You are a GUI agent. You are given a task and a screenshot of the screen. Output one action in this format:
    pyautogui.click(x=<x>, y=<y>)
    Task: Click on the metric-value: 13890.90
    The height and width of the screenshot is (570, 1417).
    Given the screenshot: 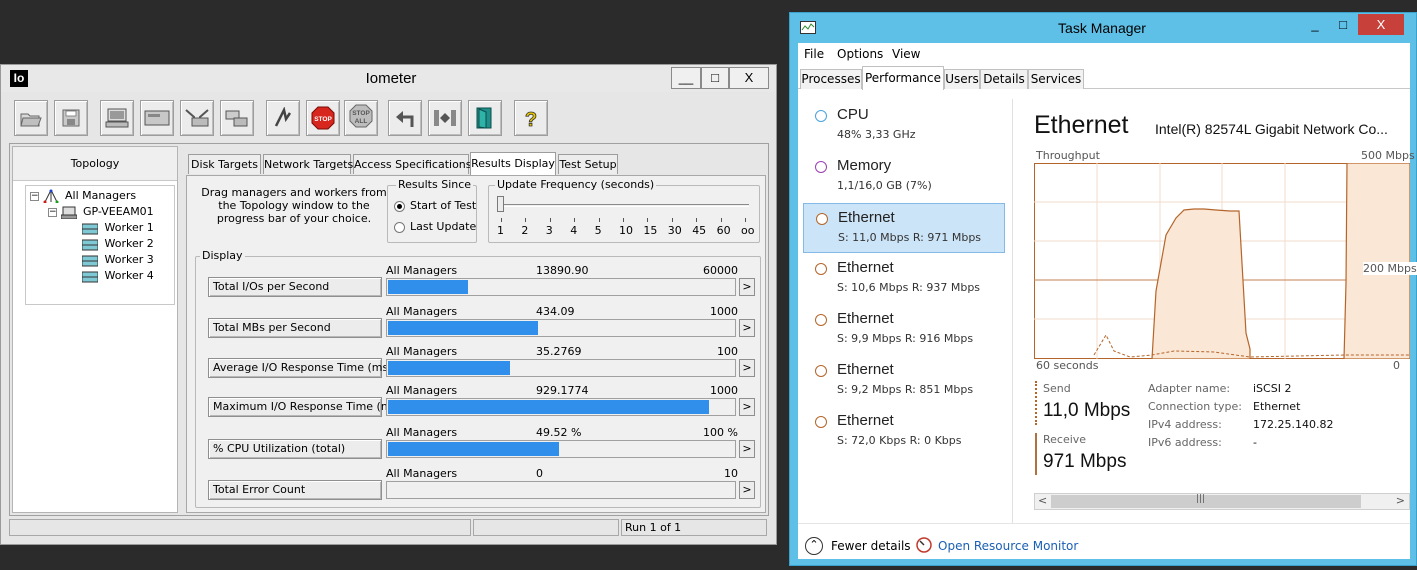 What is the action you would take?
    pyautogui.click(x=562, y=270)
    